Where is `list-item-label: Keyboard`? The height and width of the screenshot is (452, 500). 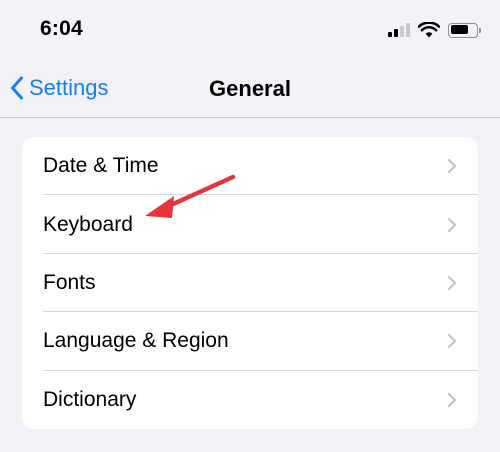
list-item-label: Keyboard is located at coordinates (88, 224).